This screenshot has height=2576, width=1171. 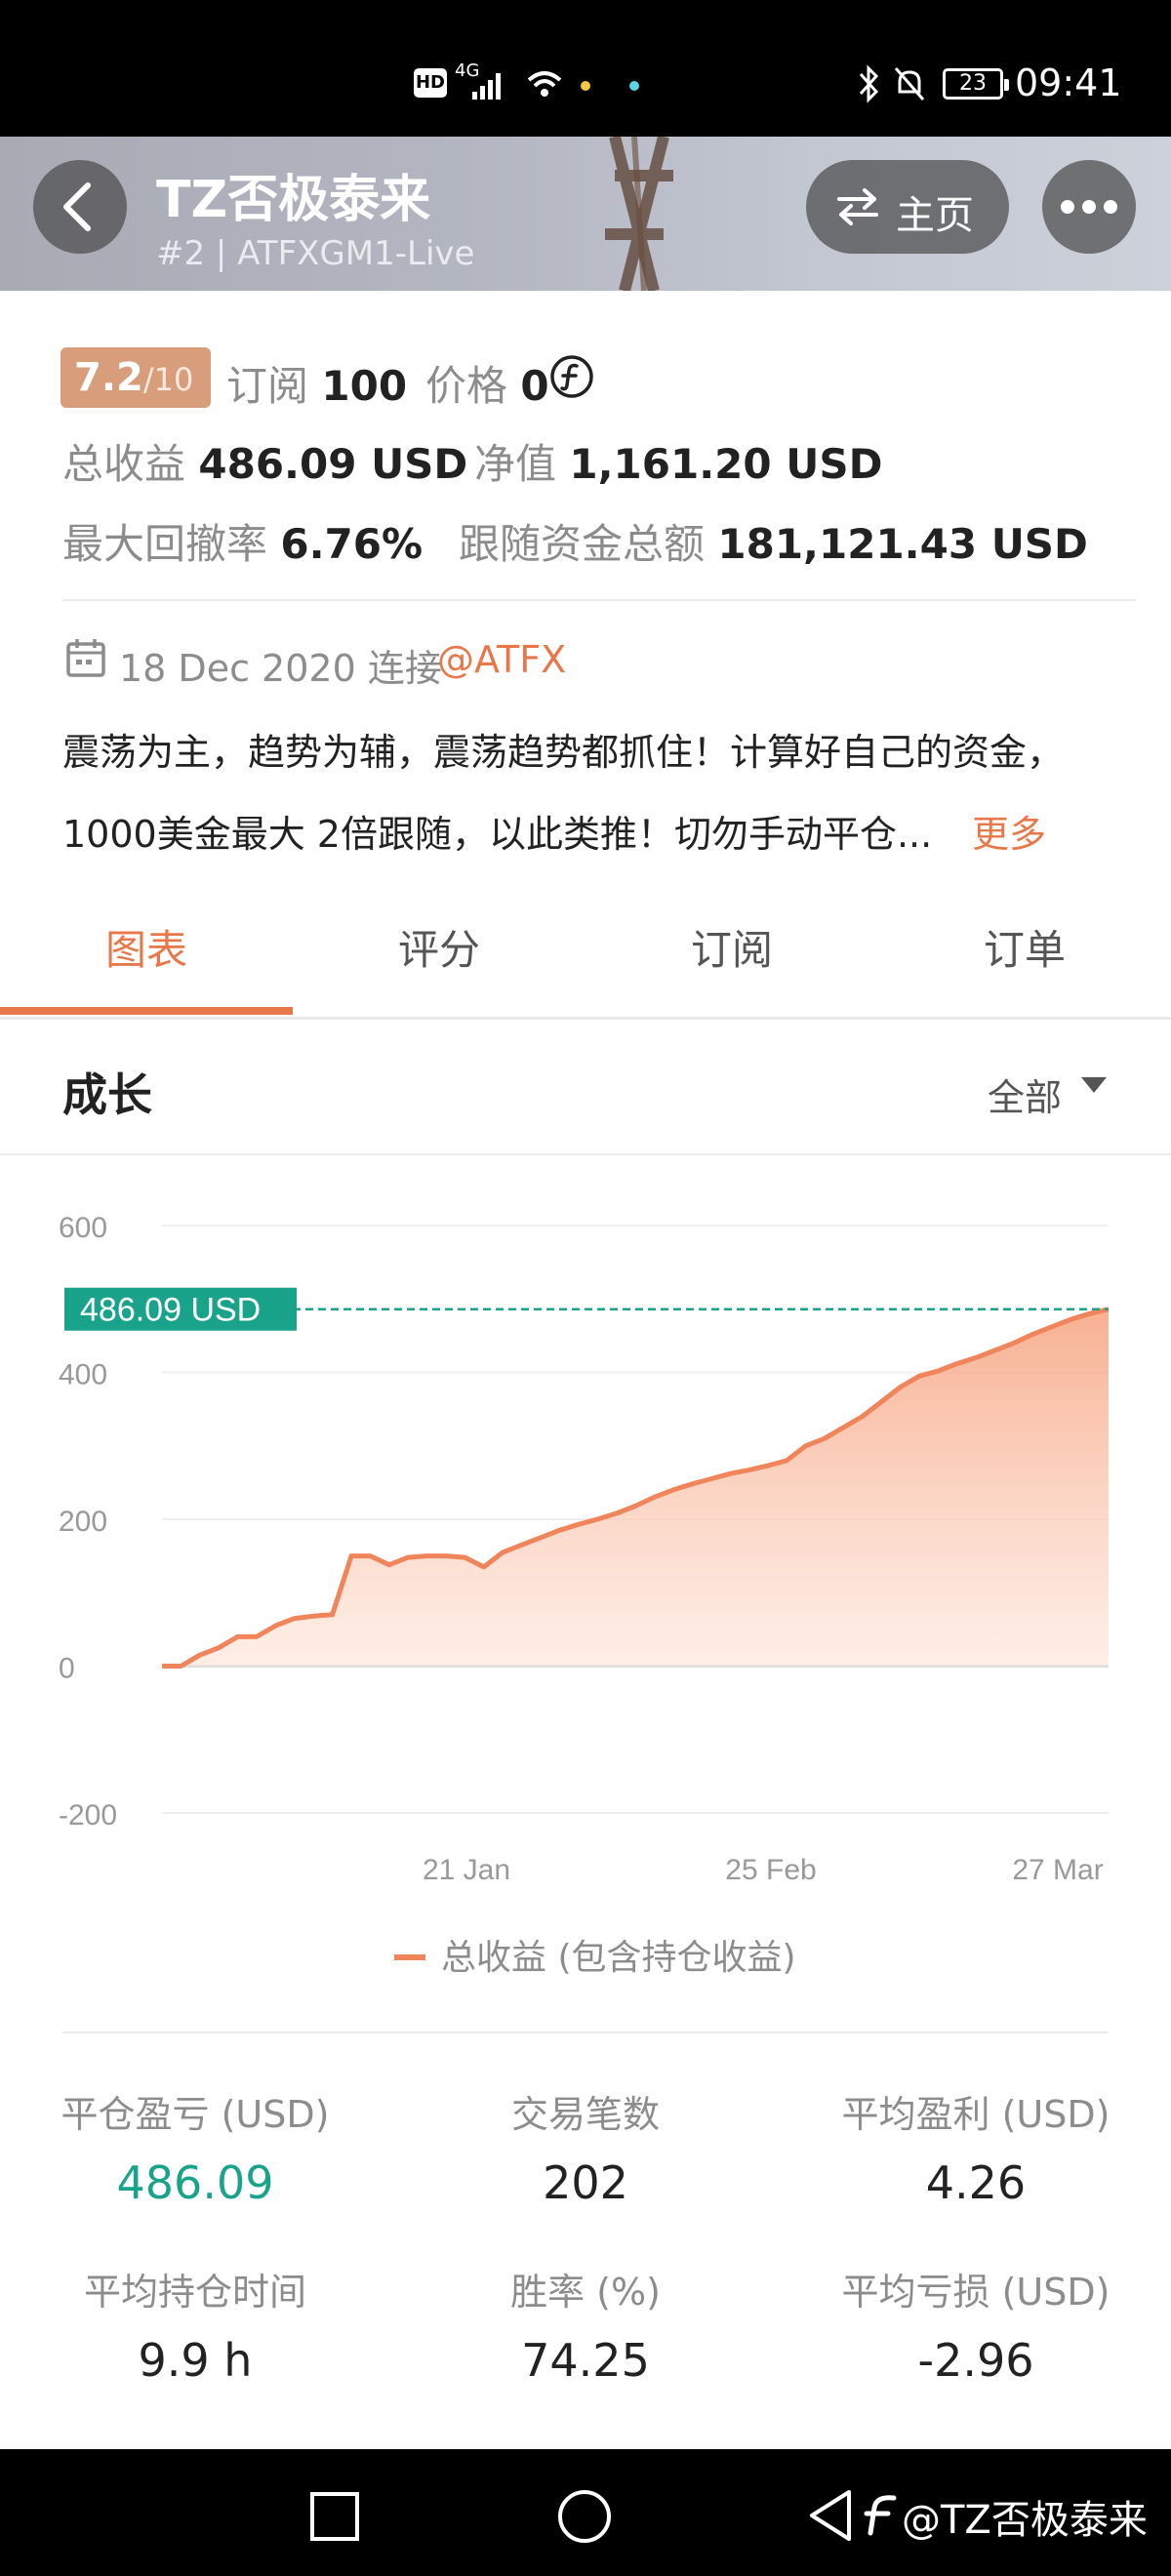 What do you see at coordinates (726, 464) in the screenshot?
I see `equity-value: 1,161.20 USD` at bounding box center [726, 464].